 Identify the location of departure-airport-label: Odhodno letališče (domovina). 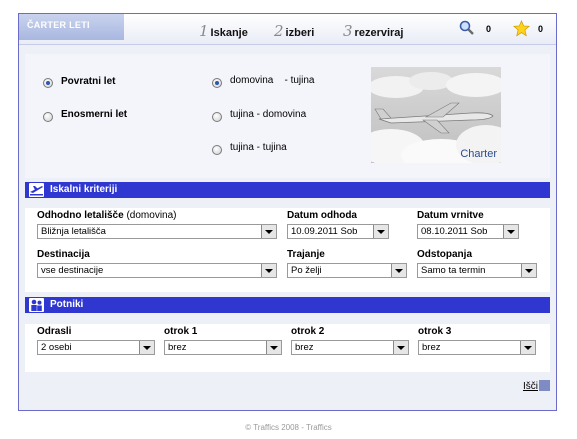
(107, 215).